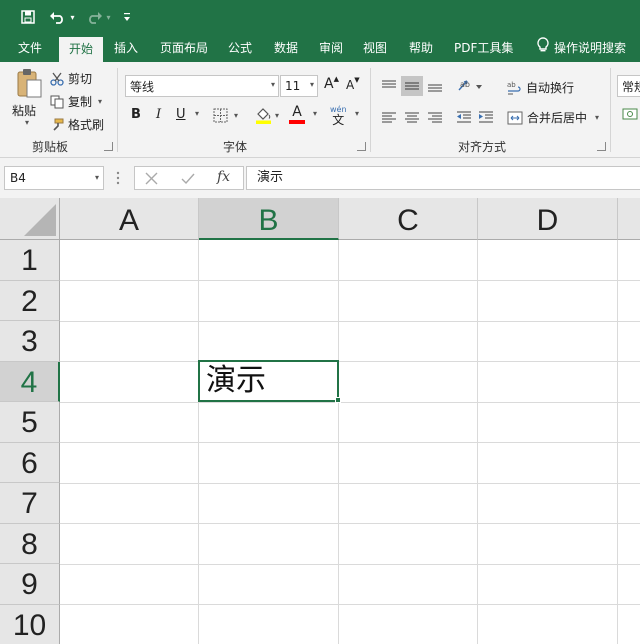 This screenshot has height=644, width=640. What do you see at coordinates (470, 86) in the screenshot?
I see `orientation-icon: ab` at bounding box center [470, 86].